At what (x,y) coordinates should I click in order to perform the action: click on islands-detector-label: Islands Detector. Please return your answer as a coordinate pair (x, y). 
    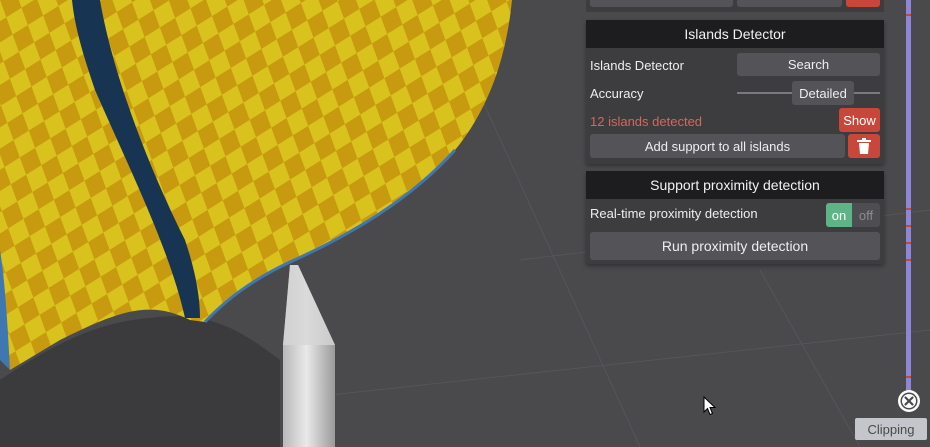
    Looking at the image, I should click on (637, 65).